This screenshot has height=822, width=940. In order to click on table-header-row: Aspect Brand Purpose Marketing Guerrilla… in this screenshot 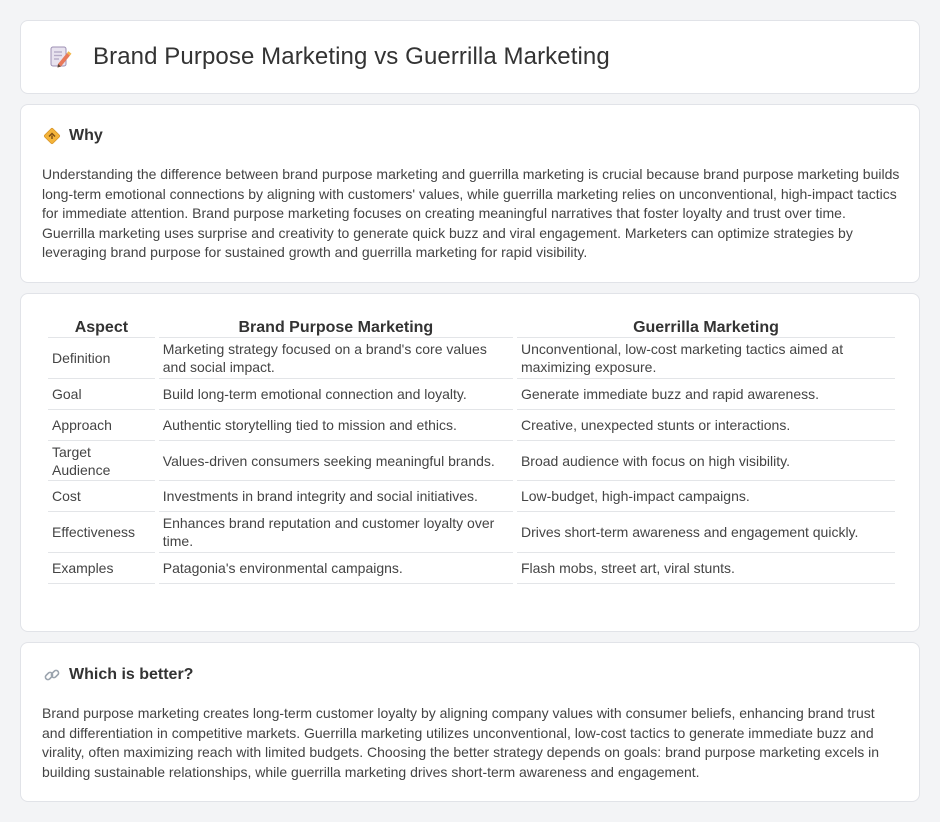, I will do `click(471, 326)`.